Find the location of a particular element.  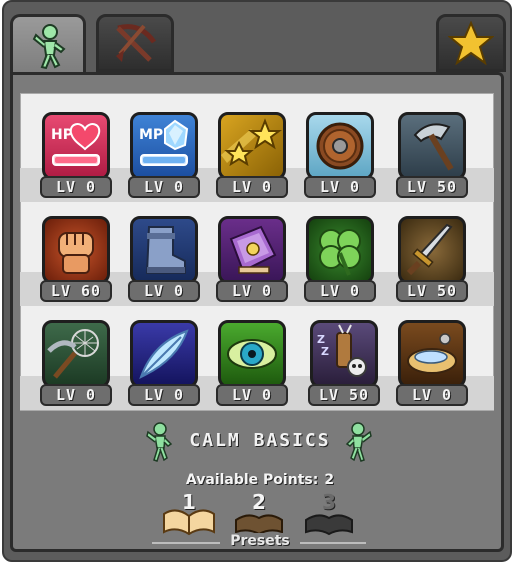

bread-platter-icon is located at coordinates (432, 354).